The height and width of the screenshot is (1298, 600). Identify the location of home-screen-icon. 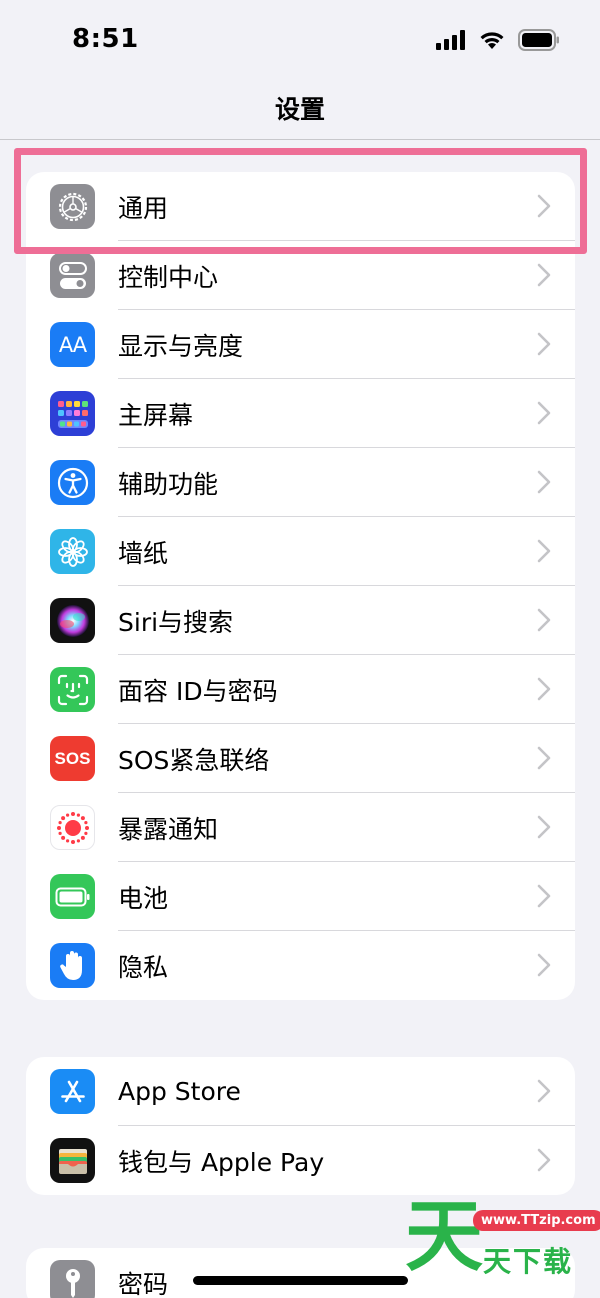
(72, 413).